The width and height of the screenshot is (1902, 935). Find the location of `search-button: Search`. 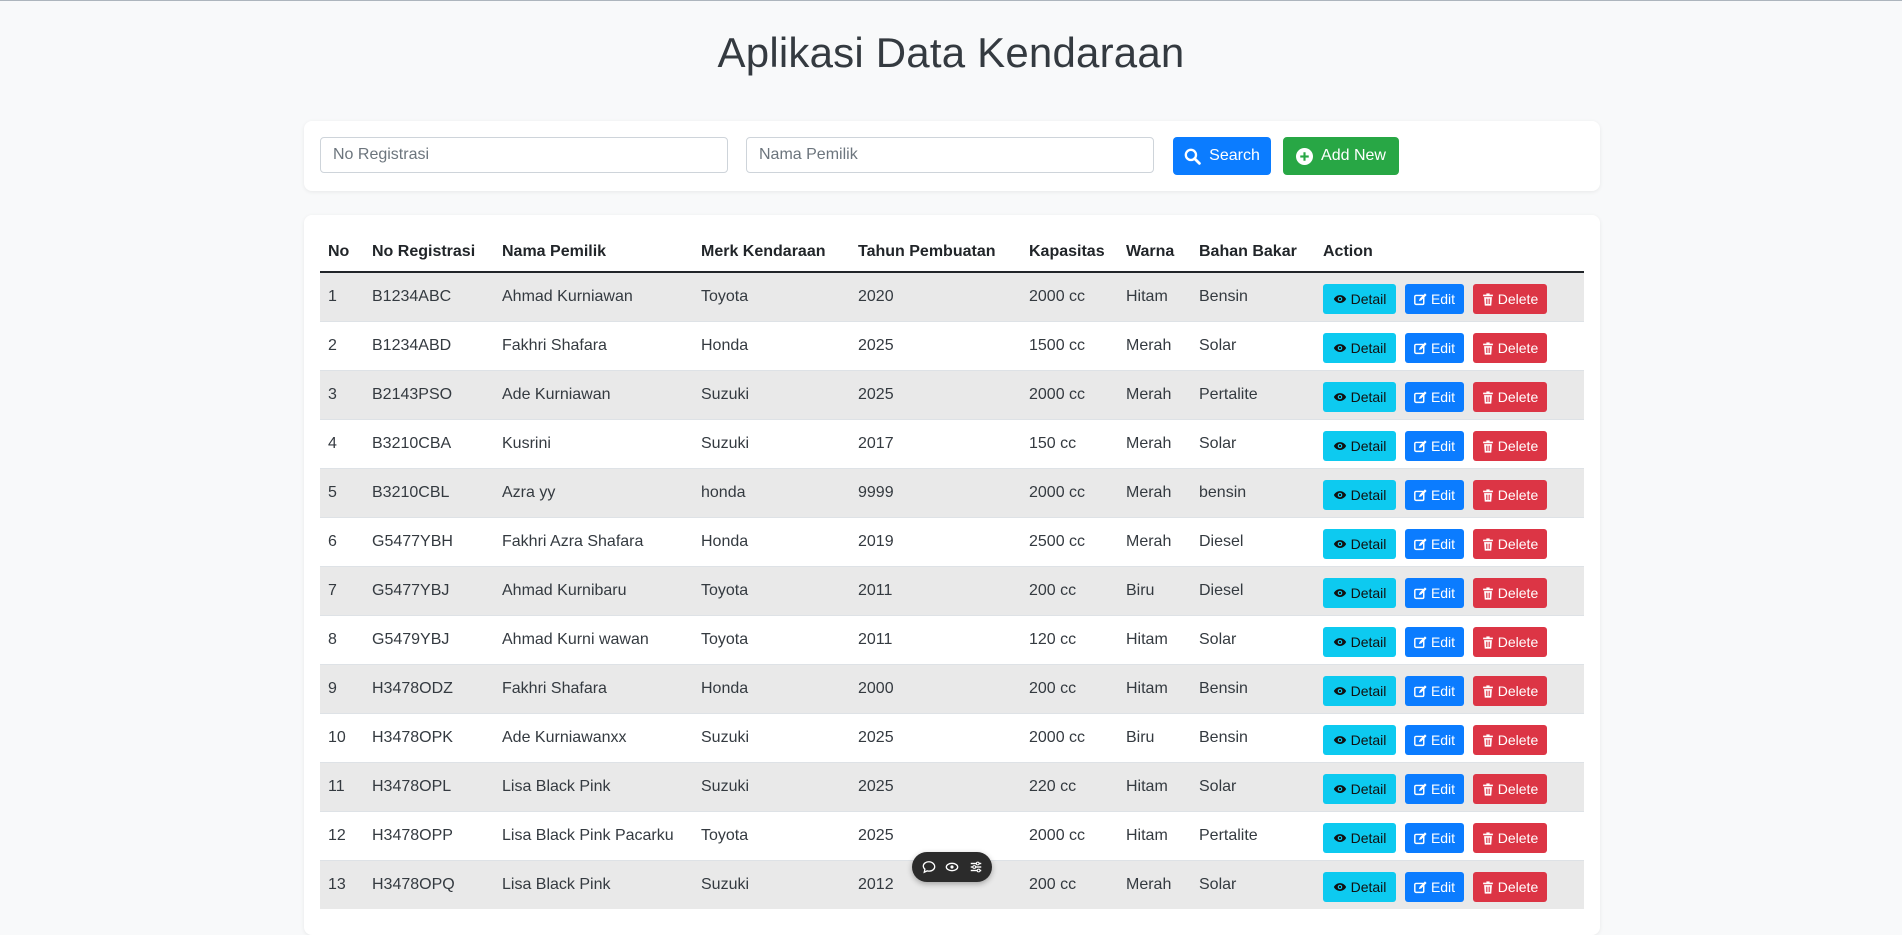

search-button: Search is located at coordinates (1222, 156).